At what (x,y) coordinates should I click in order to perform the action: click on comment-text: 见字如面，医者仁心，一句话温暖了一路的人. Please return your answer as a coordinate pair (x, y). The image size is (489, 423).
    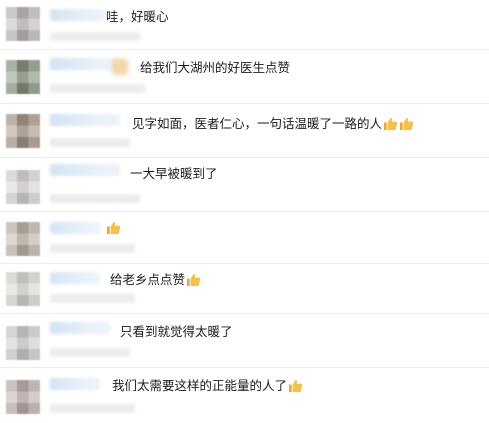
    Looking at the image, I should click on (273, 124).